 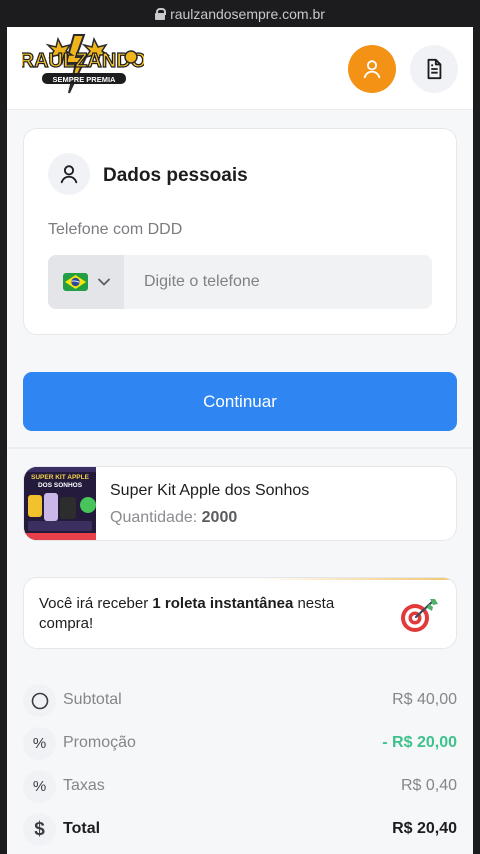 What do you see at coordinates (240, 788) in the screenshot?
I see `fees-row: % Taxas R$ 0,40` at bounding box center [240, 788].